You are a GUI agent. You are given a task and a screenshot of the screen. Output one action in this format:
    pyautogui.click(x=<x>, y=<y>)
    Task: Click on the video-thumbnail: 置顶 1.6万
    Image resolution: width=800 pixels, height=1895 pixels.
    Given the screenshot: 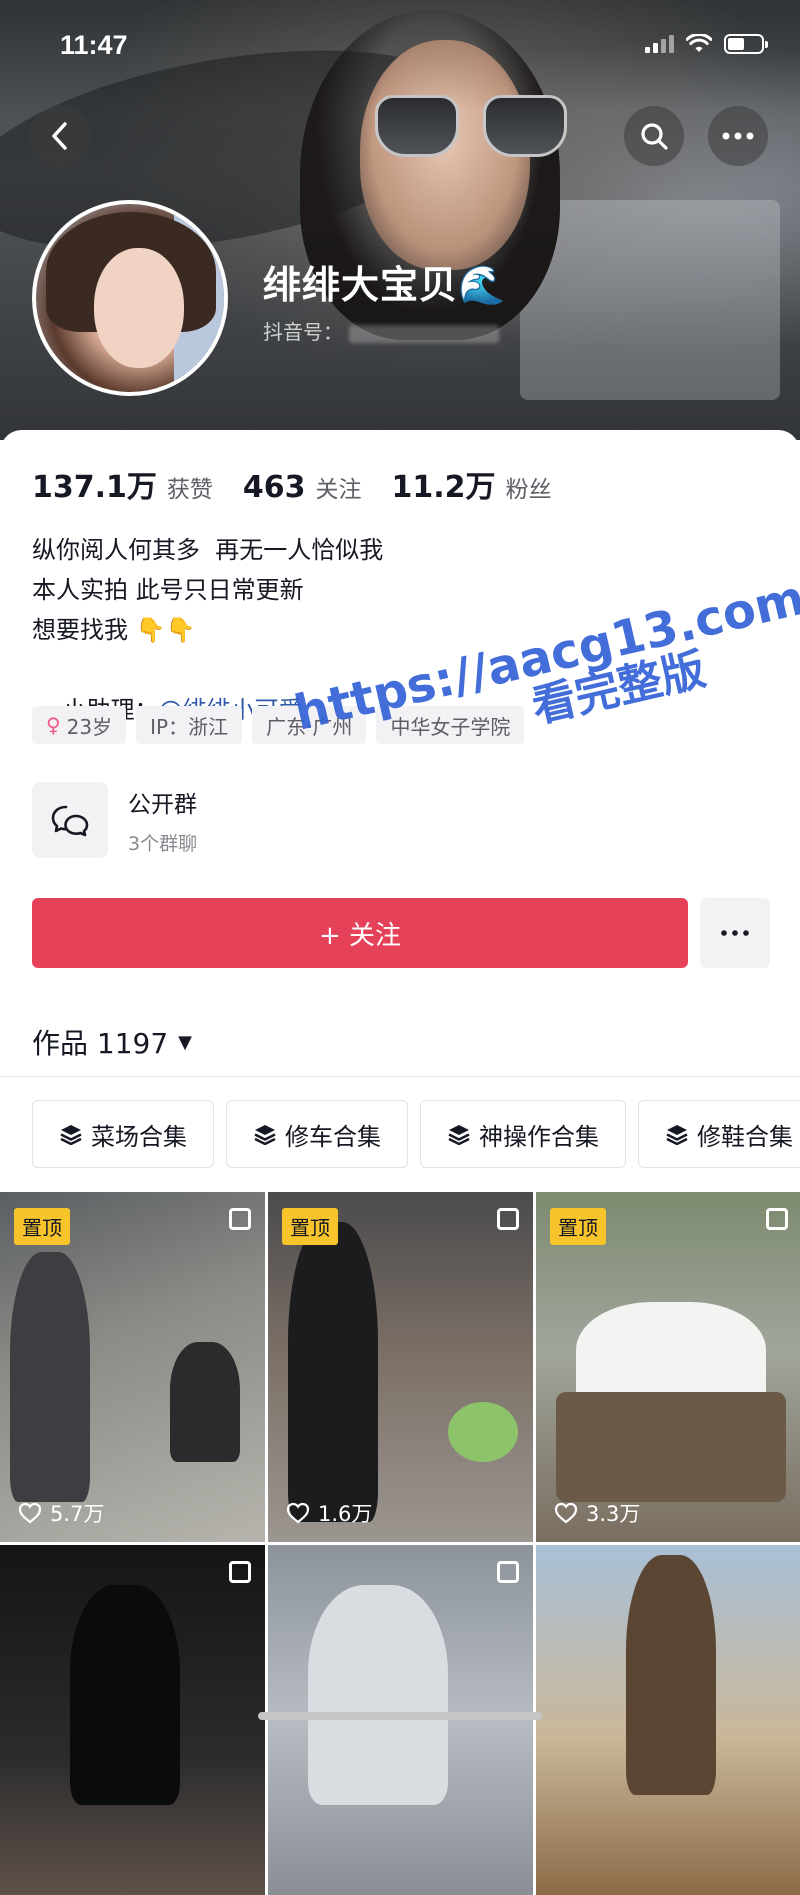 What is the action you would take?
    pyautogui.click(x=400, y=1367)
    